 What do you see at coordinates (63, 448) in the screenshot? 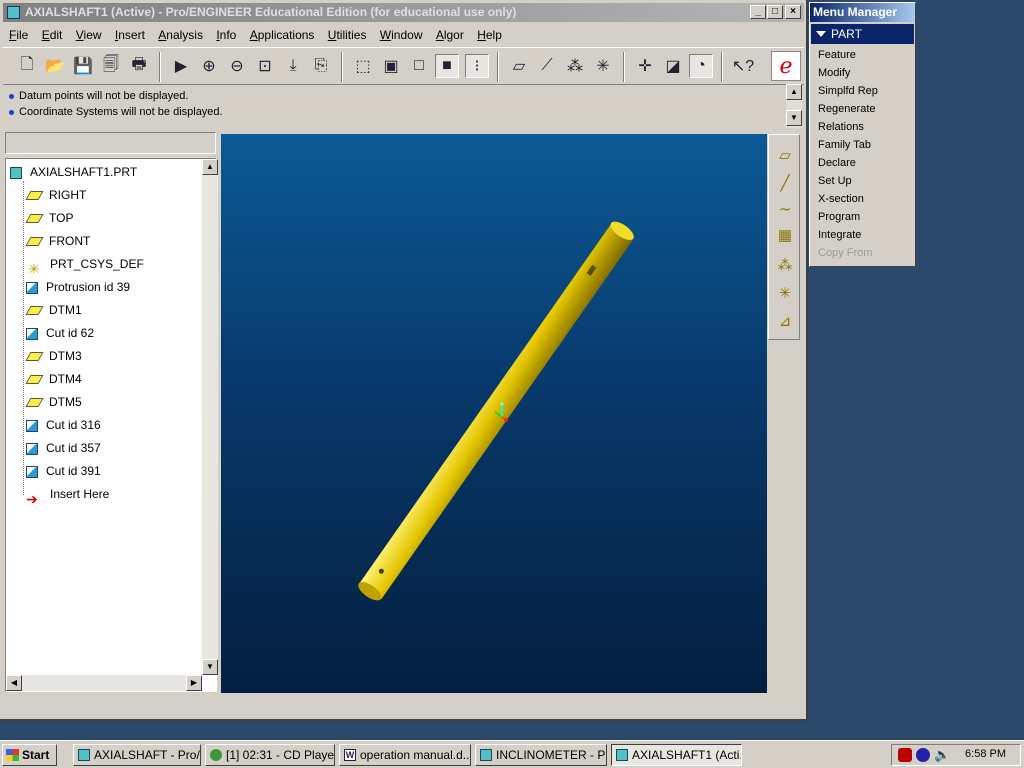
I see `tree-item: Cut id 357` at bounding box center [63, 448].